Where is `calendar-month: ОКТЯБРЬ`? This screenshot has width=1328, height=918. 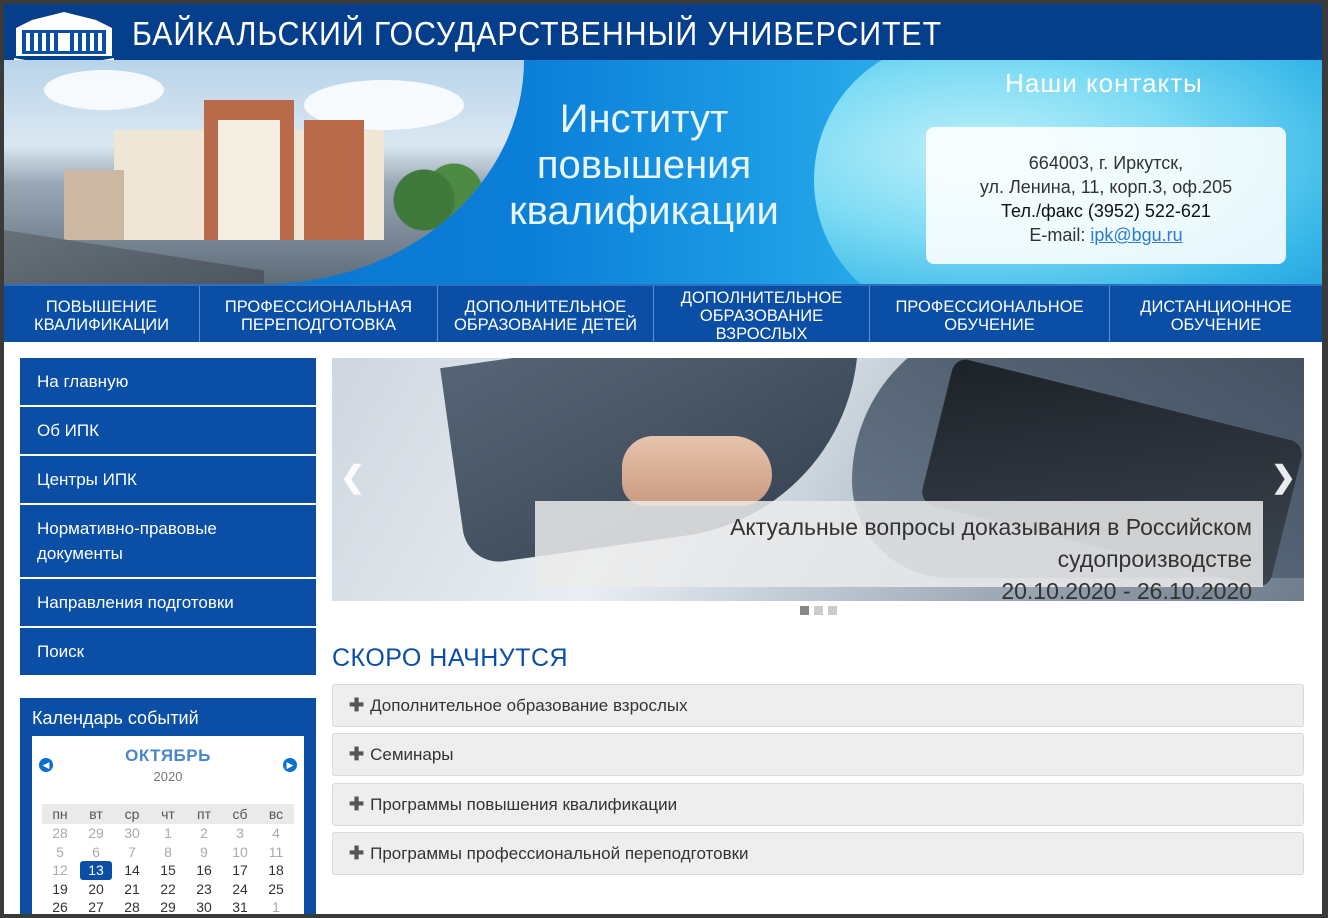 calendar-month: ОКТЯБРЬ is located at coordinates (168, 755).